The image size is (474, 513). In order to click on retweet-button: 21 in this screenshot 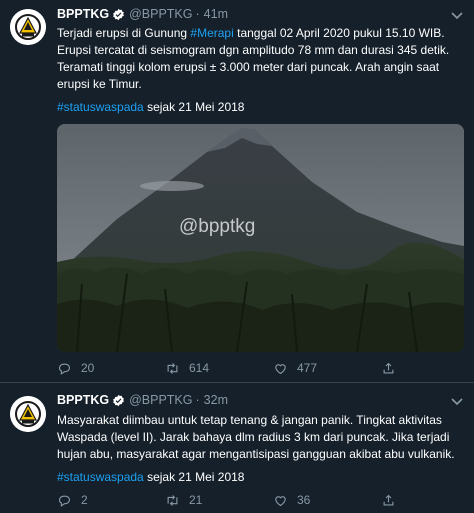, I will do `click(183, 500)`.